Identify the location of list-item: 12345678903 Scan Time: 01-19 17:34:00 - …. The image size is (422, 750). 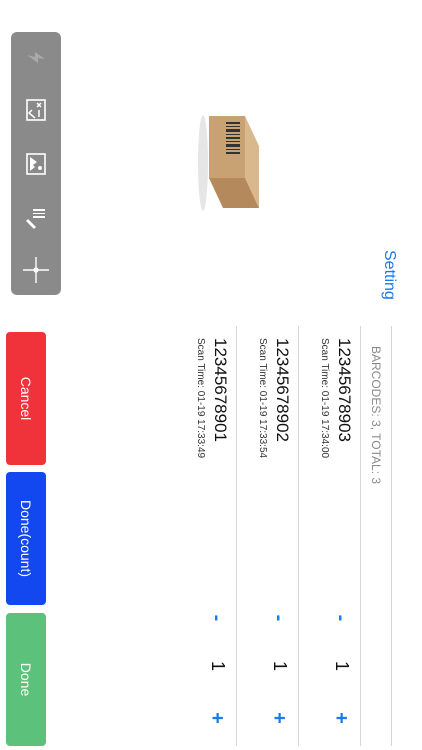
(331, 536).